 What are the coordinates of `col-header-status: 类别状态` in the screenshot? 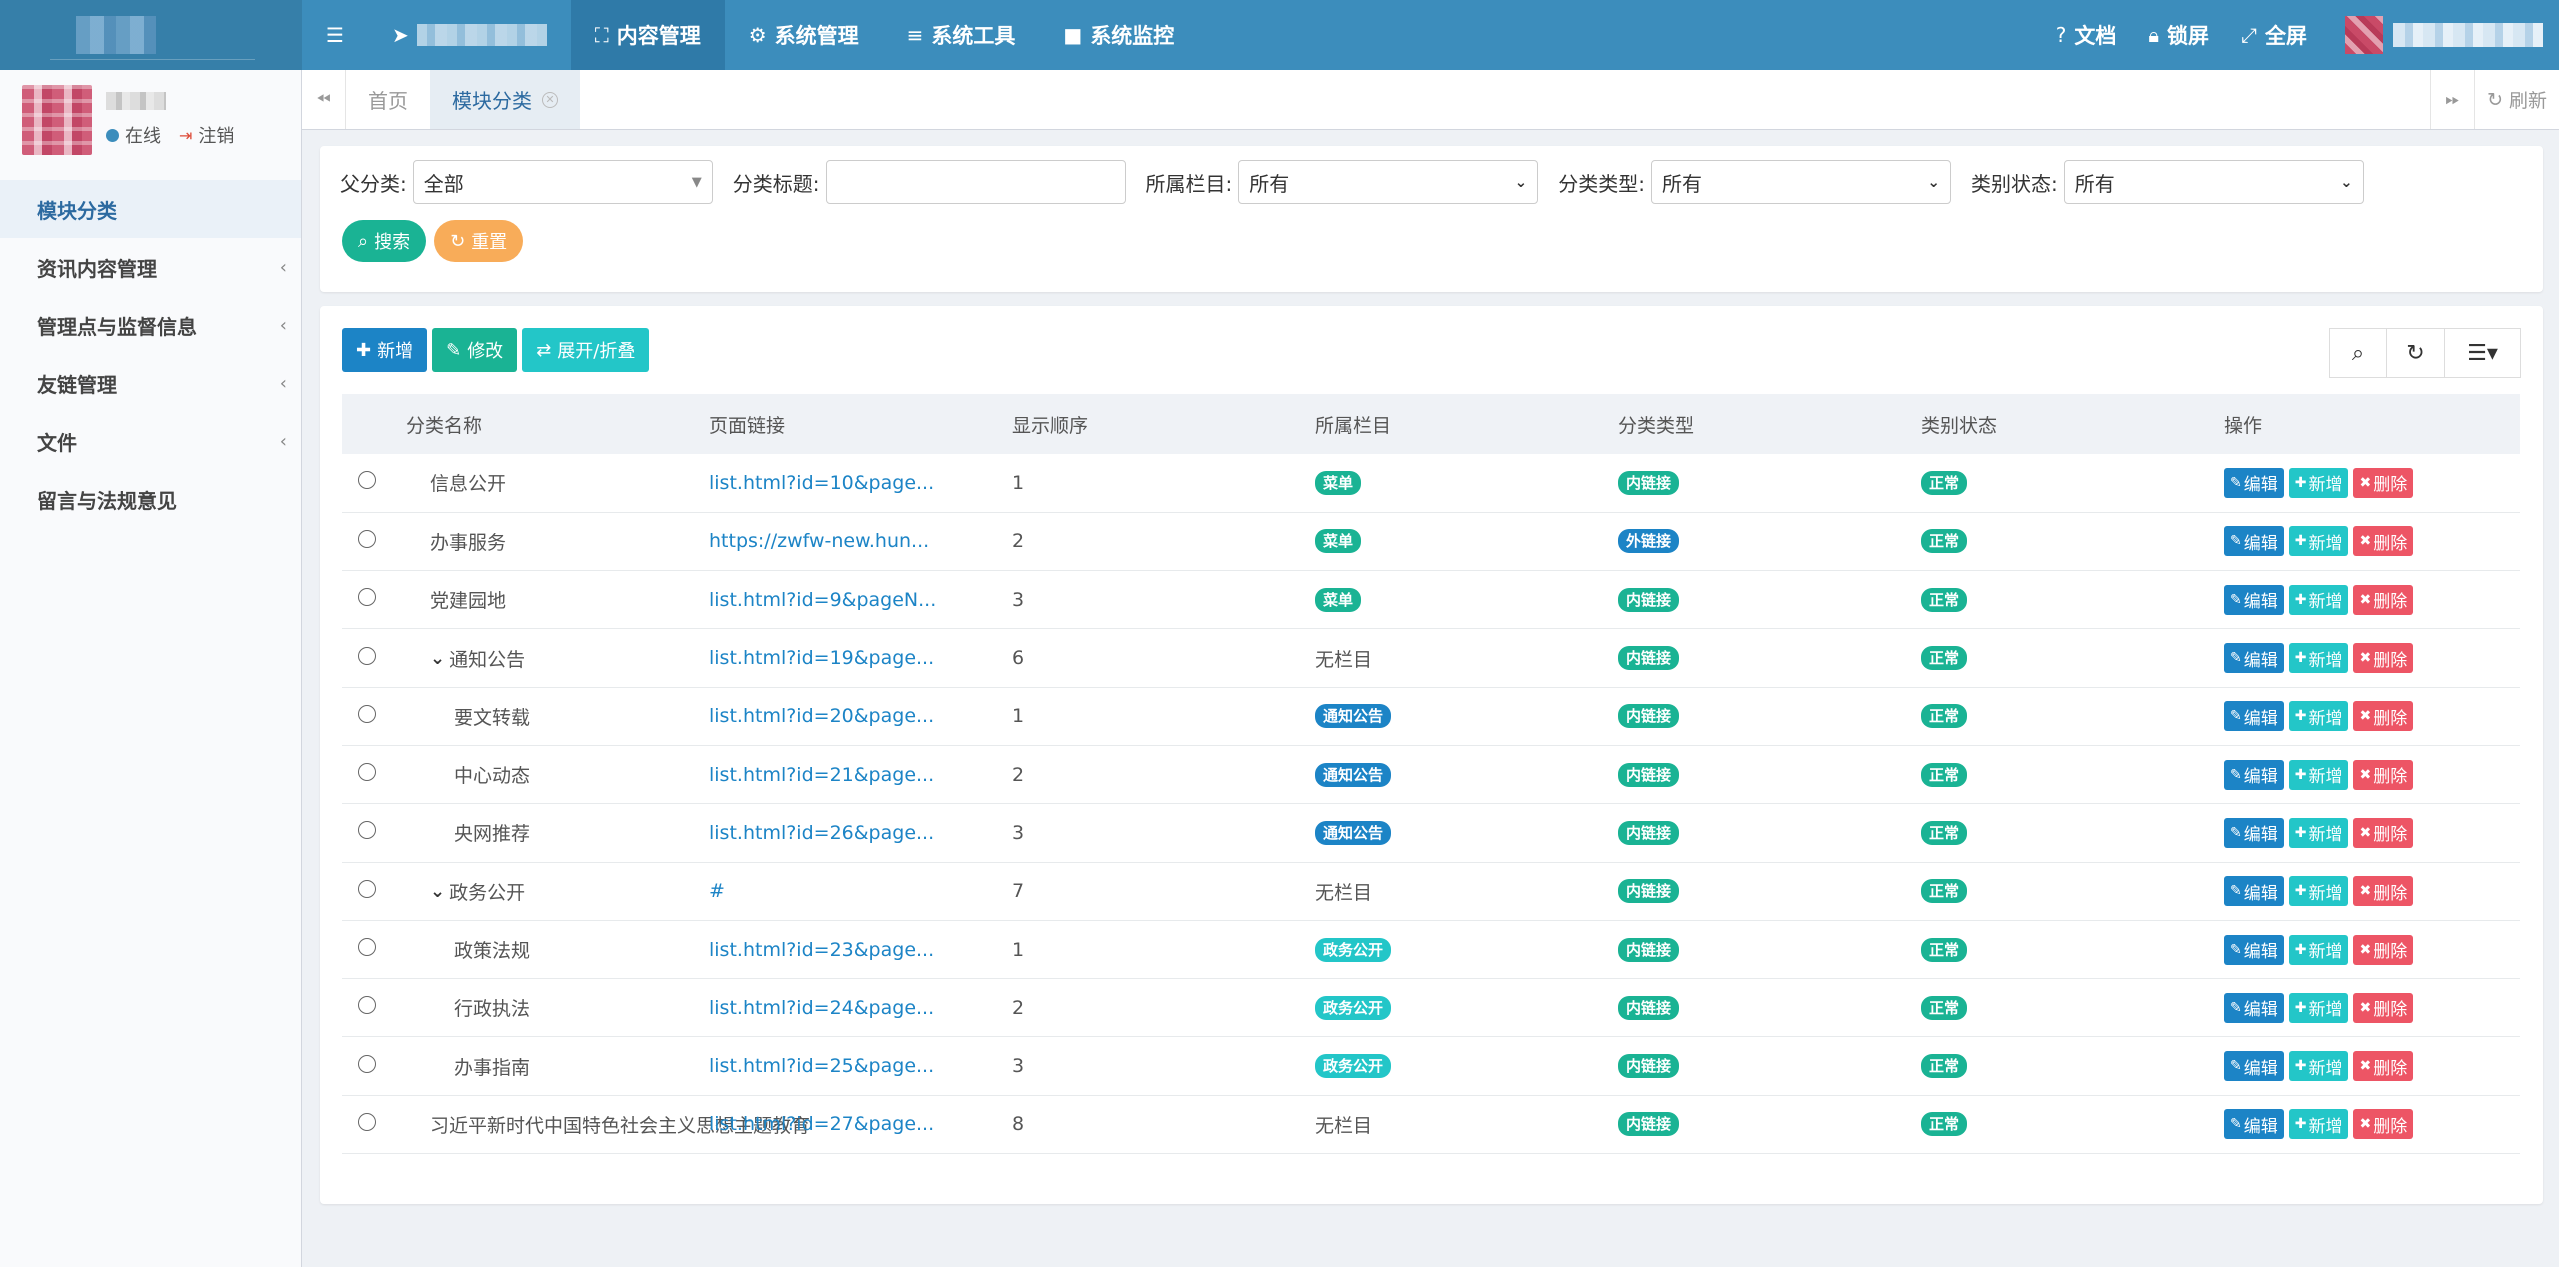 It's located at (2072, 424).